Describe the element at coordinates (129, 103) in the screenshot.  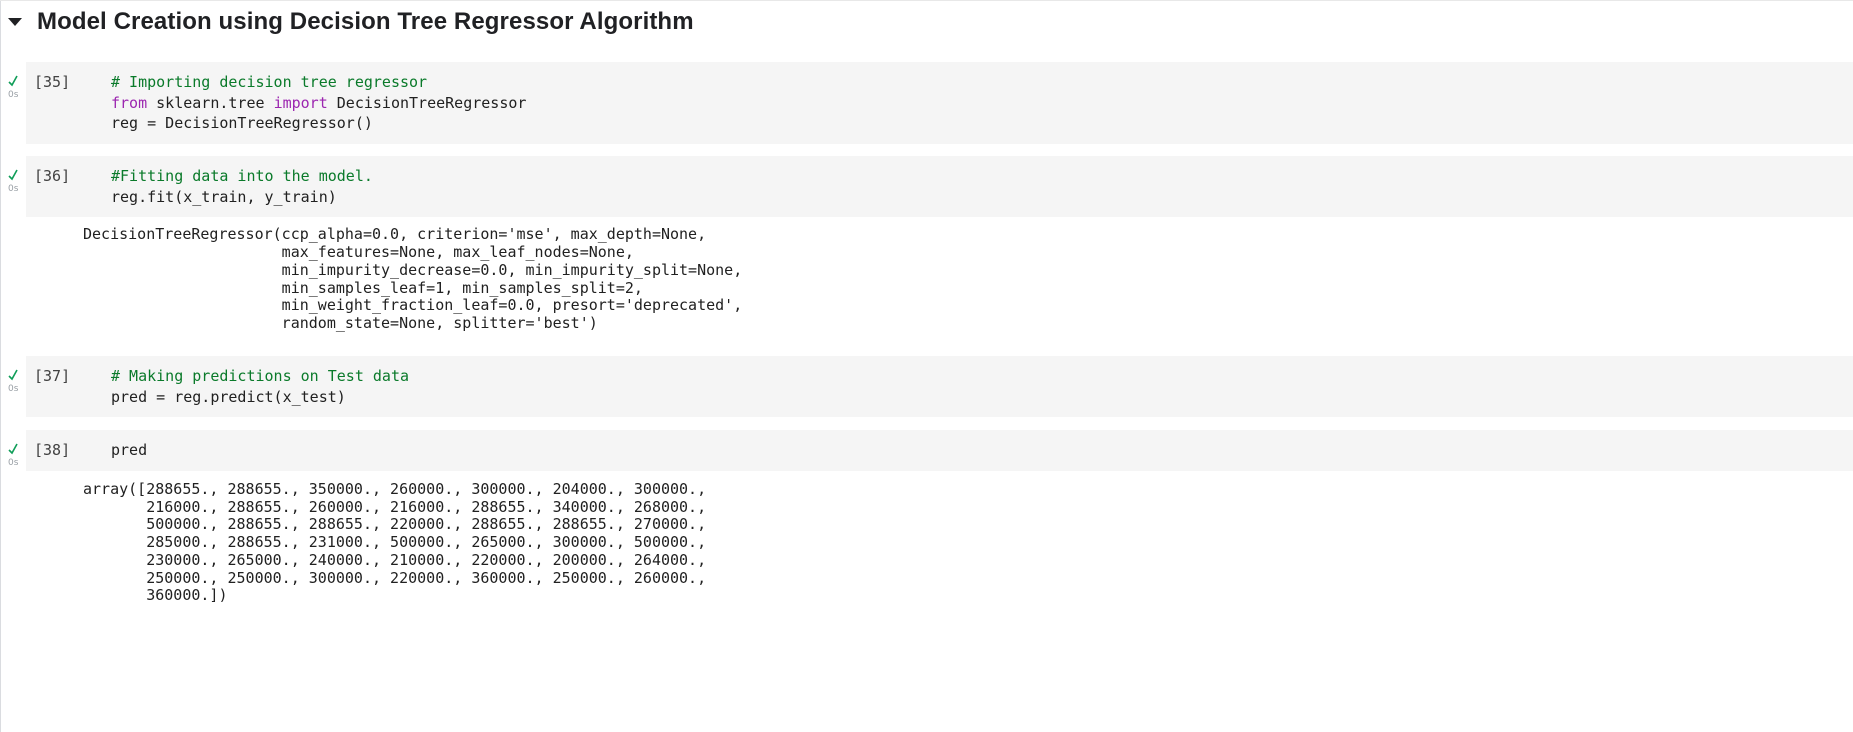
I see `code-keyword: from` at that location.